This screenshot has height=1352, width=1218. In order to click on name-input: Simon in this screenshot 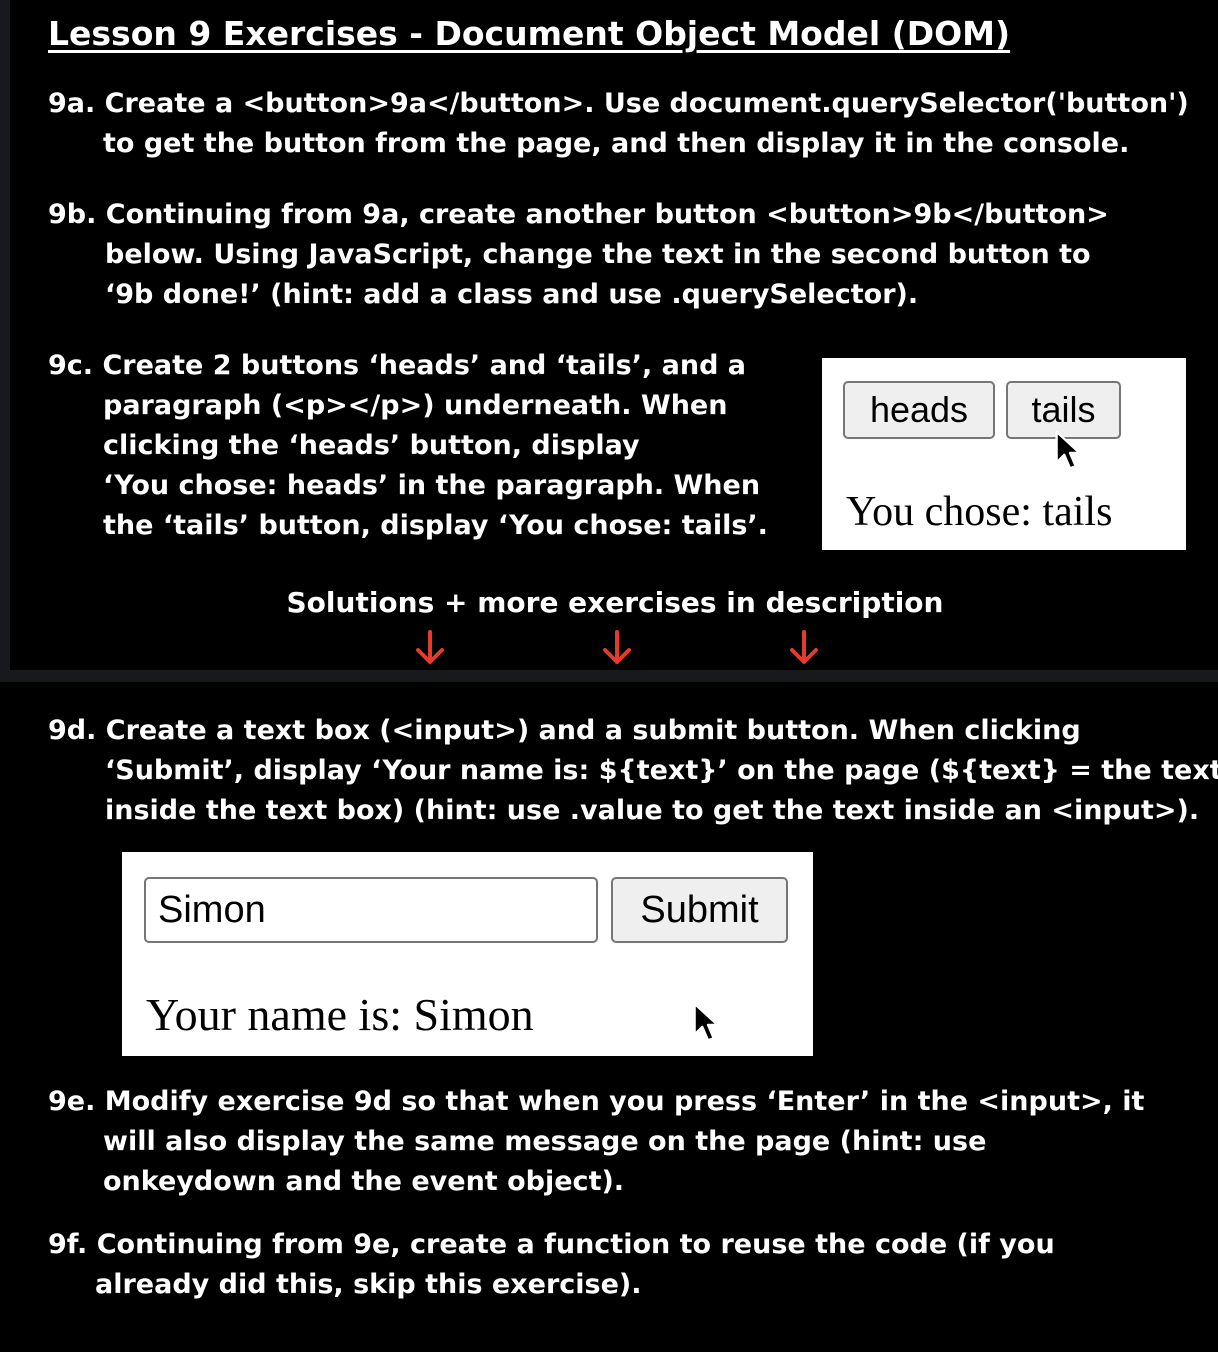, I will do `click(371, 910)`.